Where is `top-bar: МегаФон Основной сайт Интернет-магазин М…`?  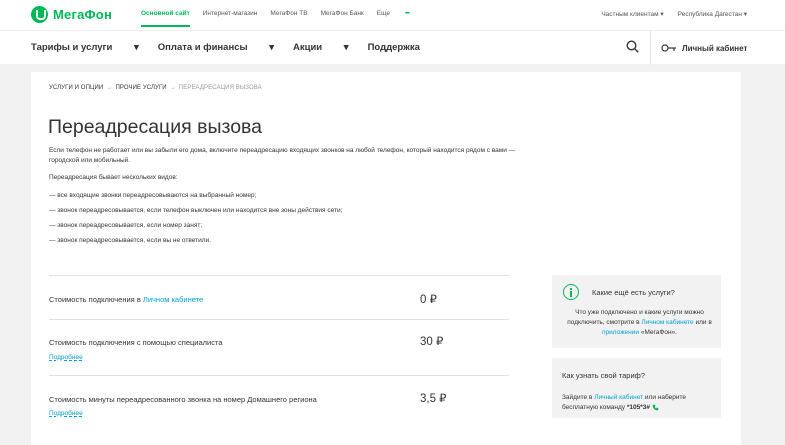
top-bar: МегаФон Основной сайт Интернет-магазин М… is located at coordinates (392, 15).